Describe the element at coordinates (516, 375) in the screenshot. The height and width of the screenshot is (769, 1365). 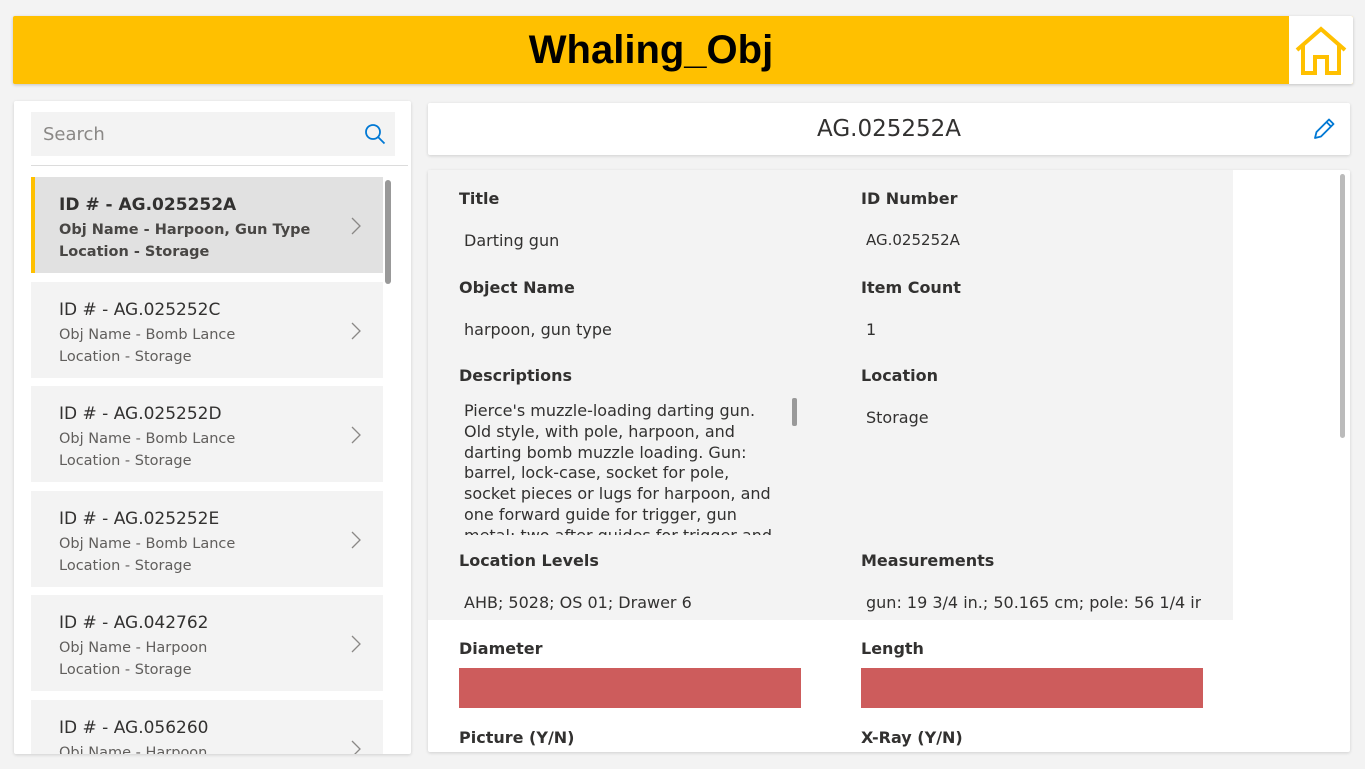
I see `descriptions-label: Descriptions` at that location.